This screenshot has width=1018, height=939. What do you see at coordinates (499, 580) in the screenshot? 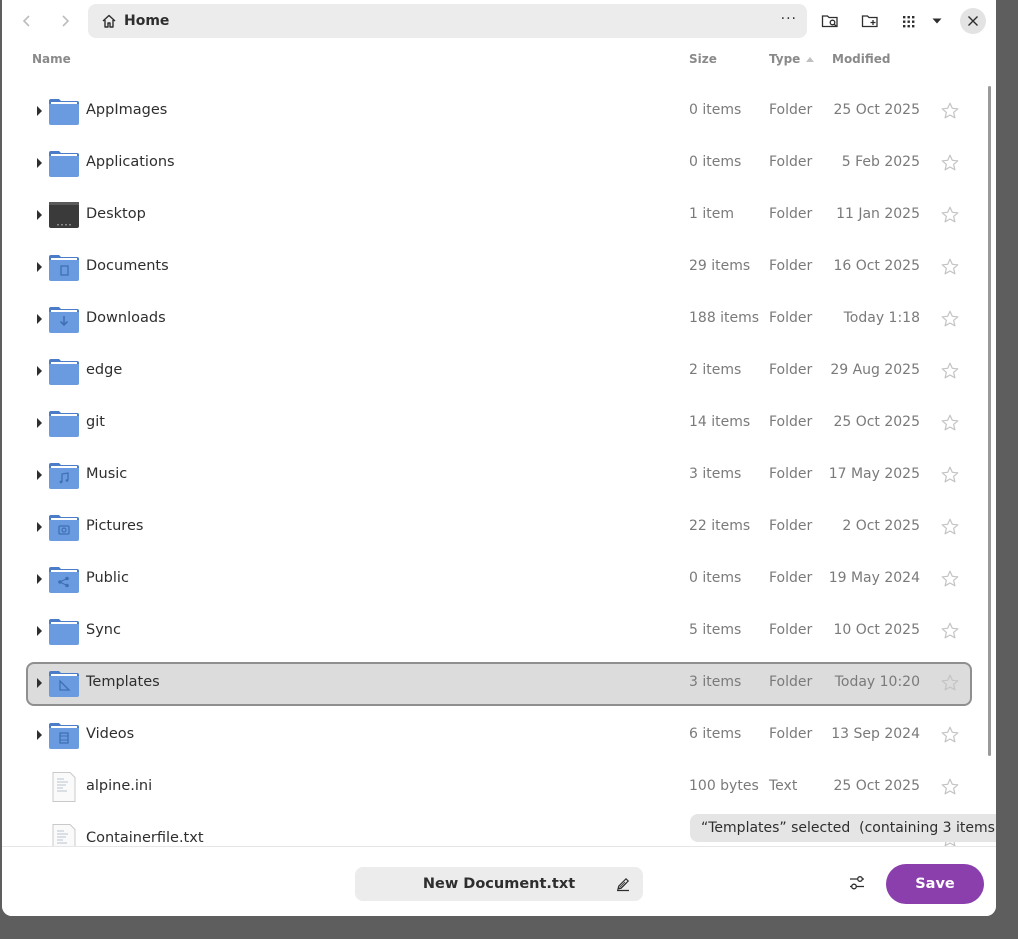
I see `file-row: Public 0 items Folder 19 May 2024` at bounding box center [499, 580].